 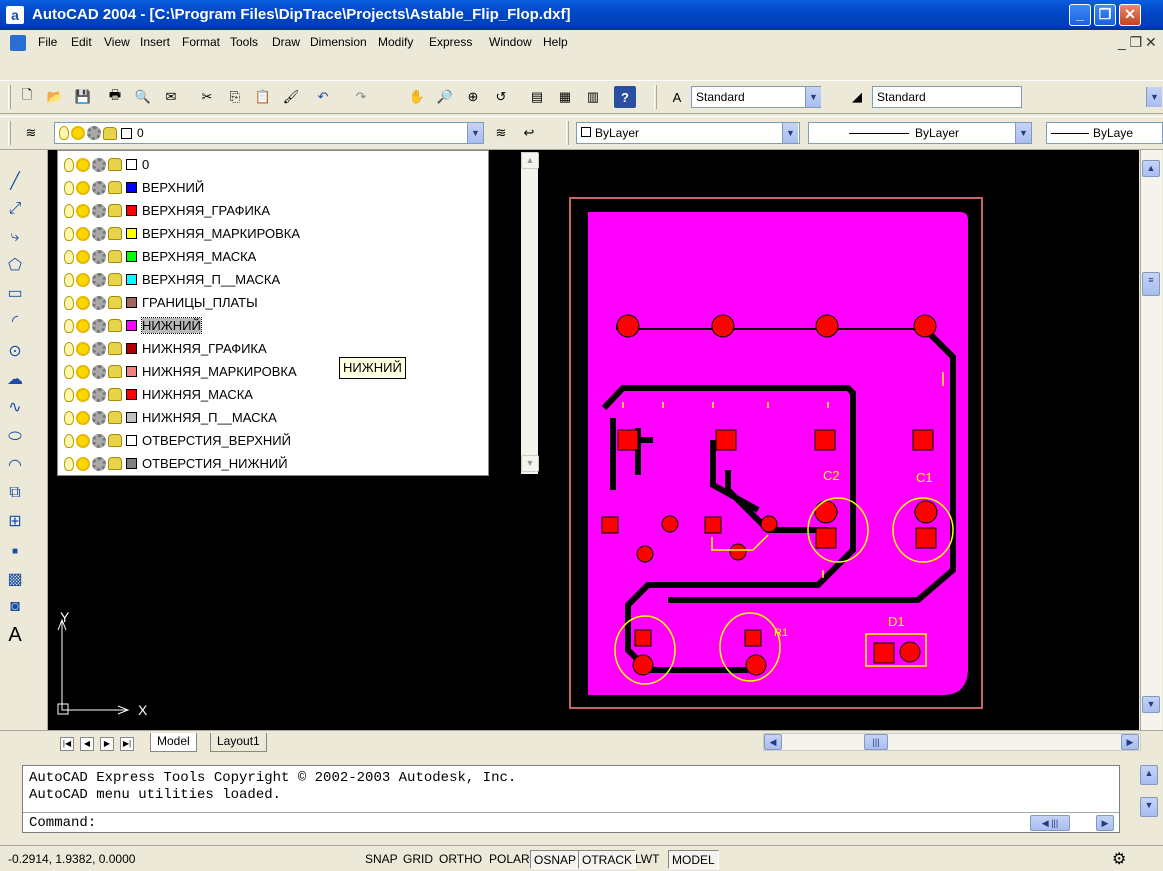 I want to click on status-toggle-otrack: OTRACK, so click(x=607, y=859).